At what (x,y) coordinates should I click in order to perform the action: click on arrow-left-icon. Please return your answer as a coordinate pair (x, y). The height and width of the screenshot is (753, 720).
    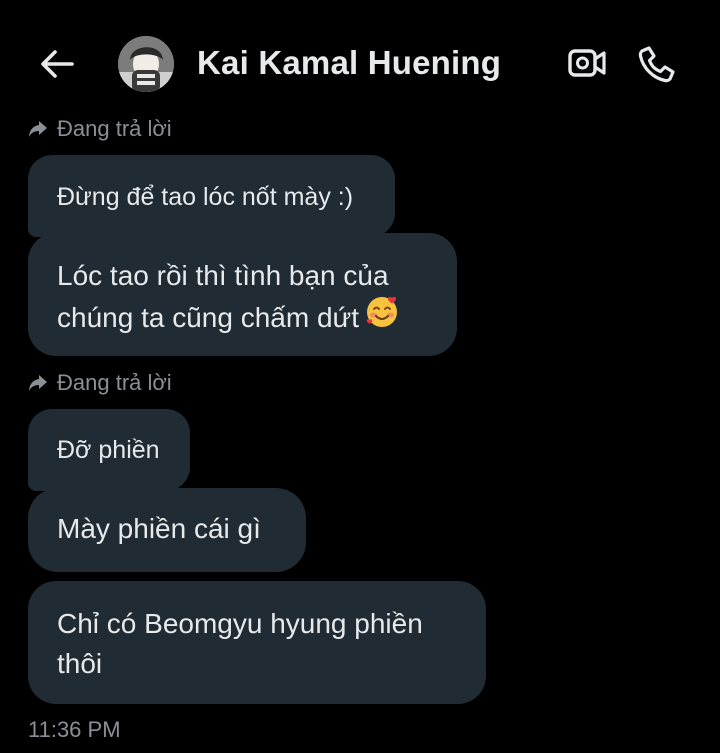
    Looking at the image, I should click on (57, 64).